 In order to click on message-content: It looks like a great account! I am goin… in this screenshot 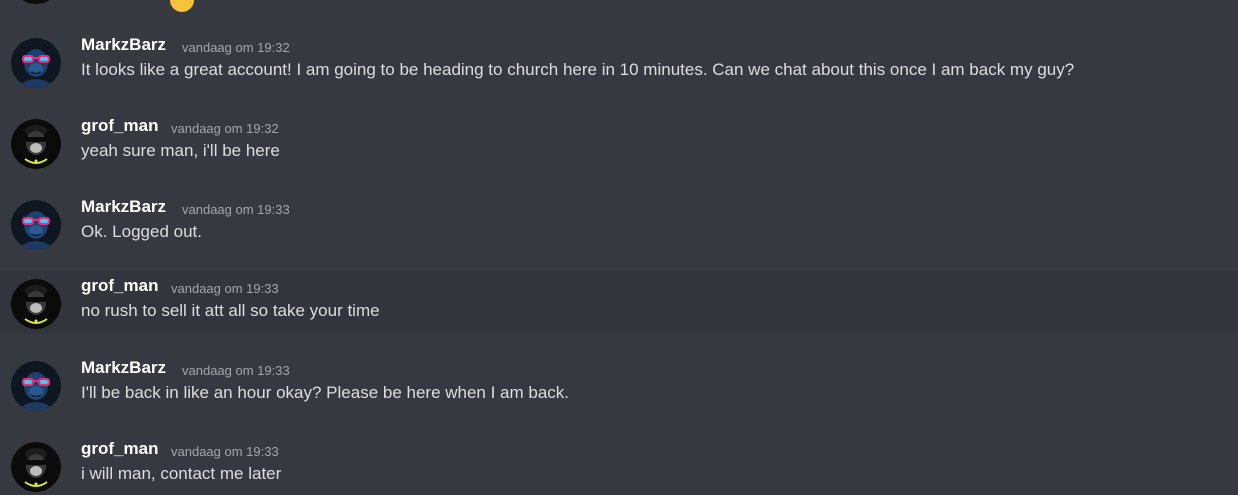, I will do `click(578, 69)`.